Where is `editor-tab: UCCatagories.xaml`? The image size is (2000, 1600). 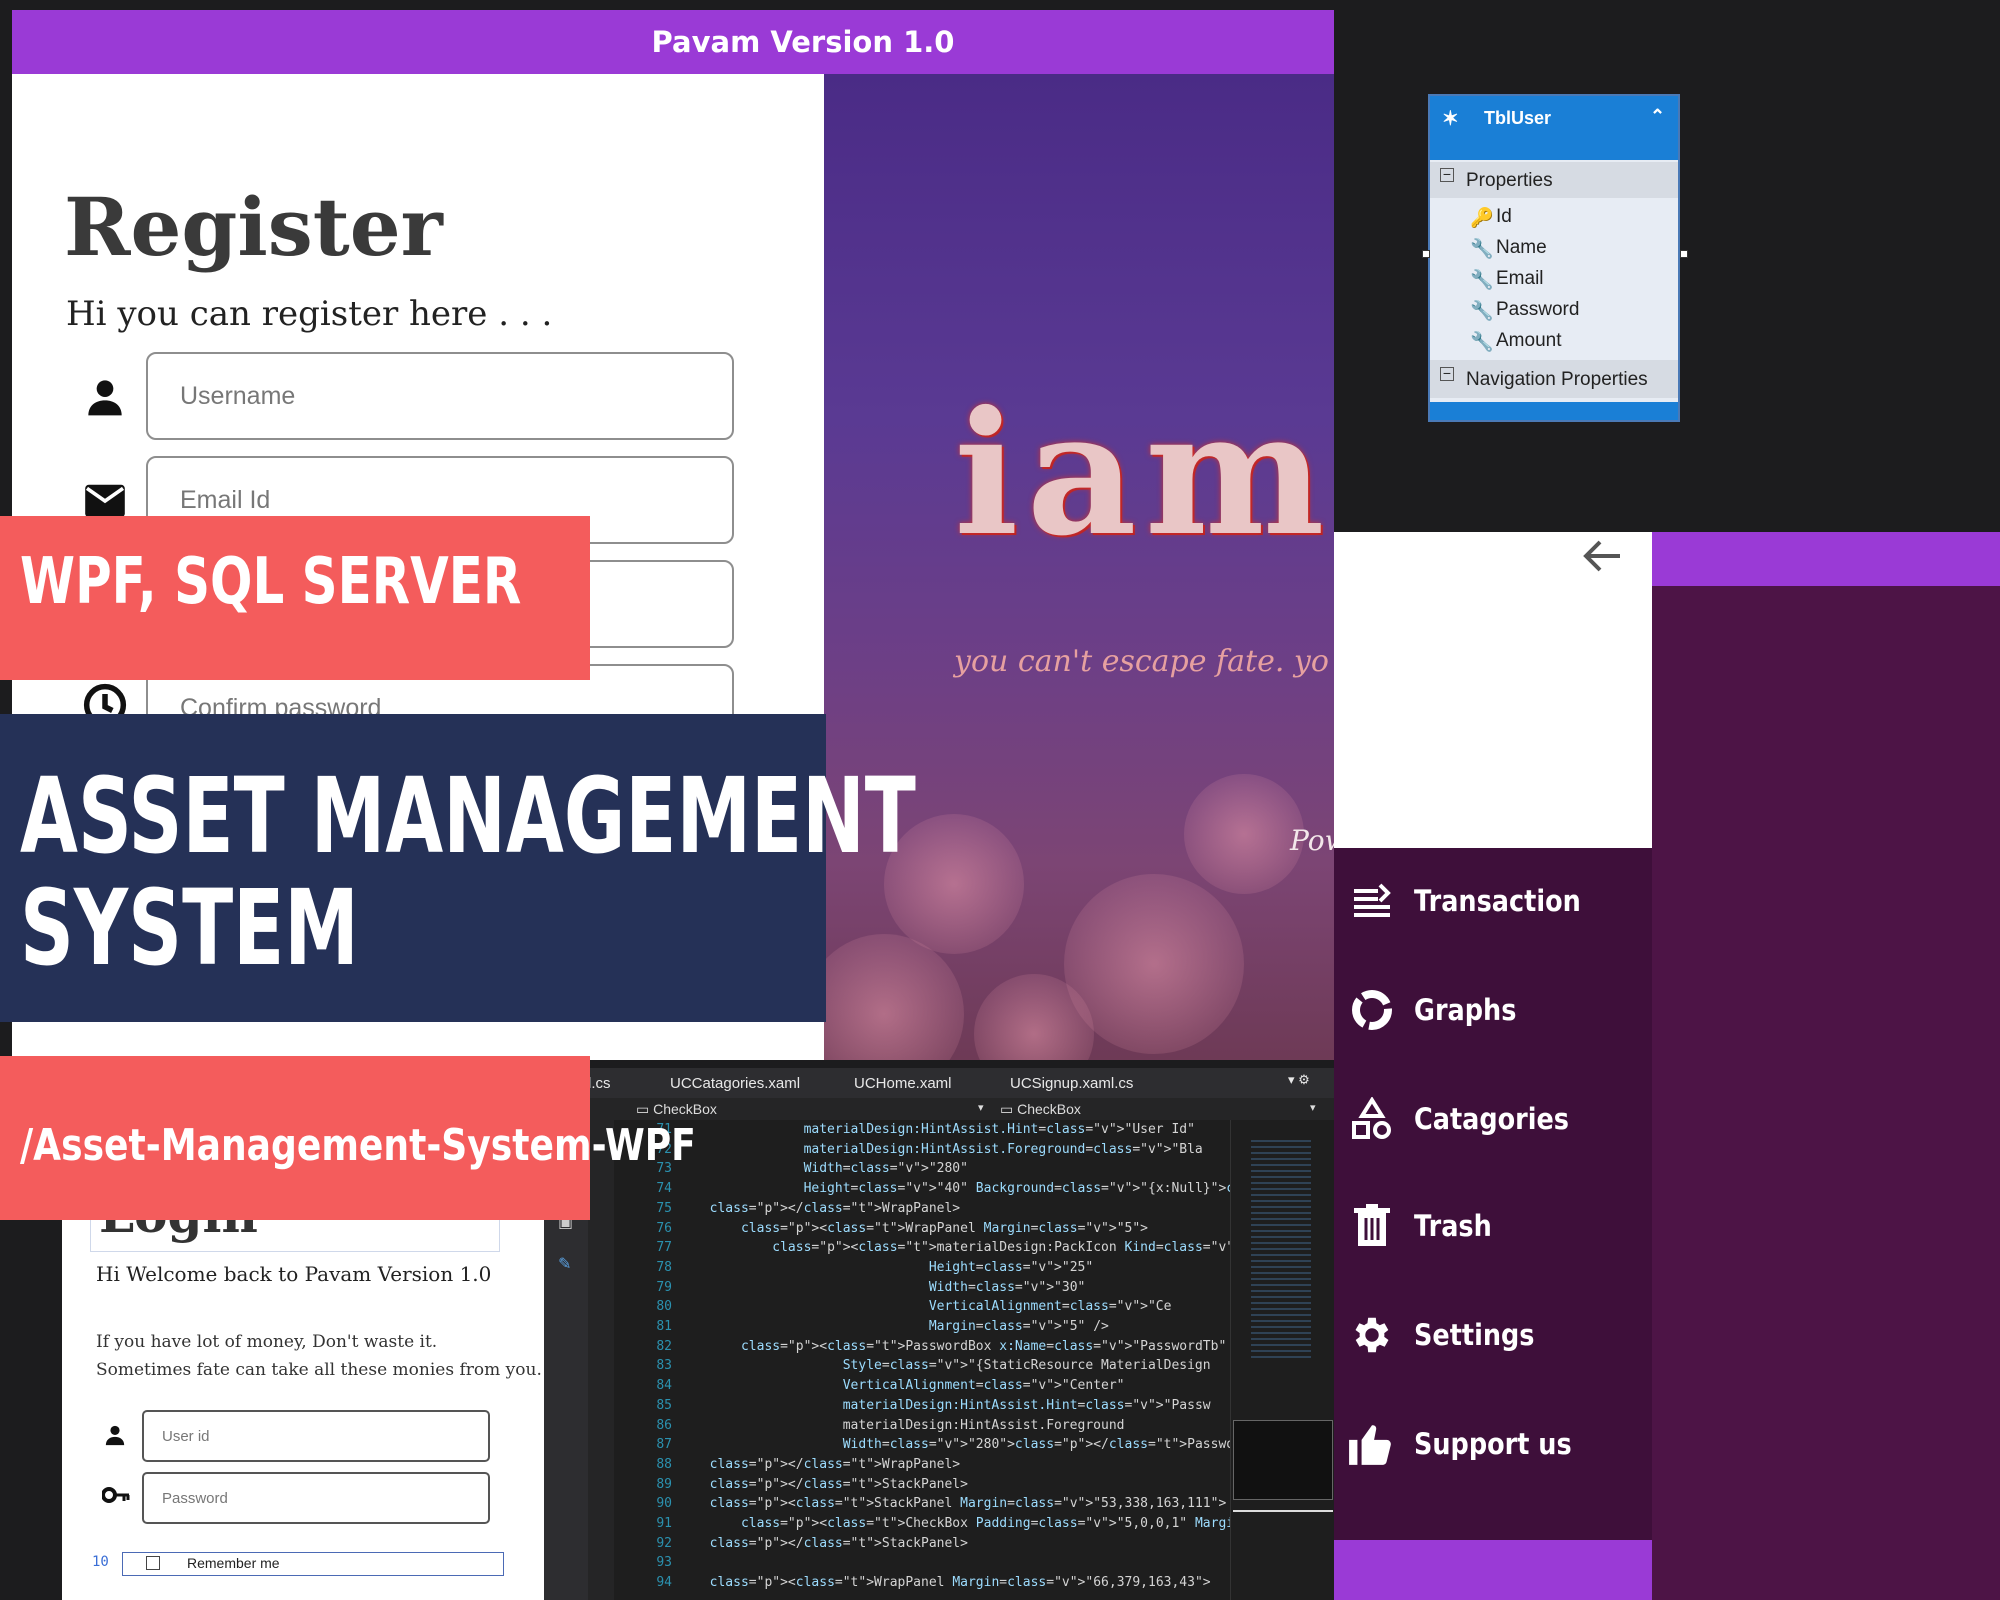
editor-tab: UCCatagories.xaml is located at coordinates (735, 1083).